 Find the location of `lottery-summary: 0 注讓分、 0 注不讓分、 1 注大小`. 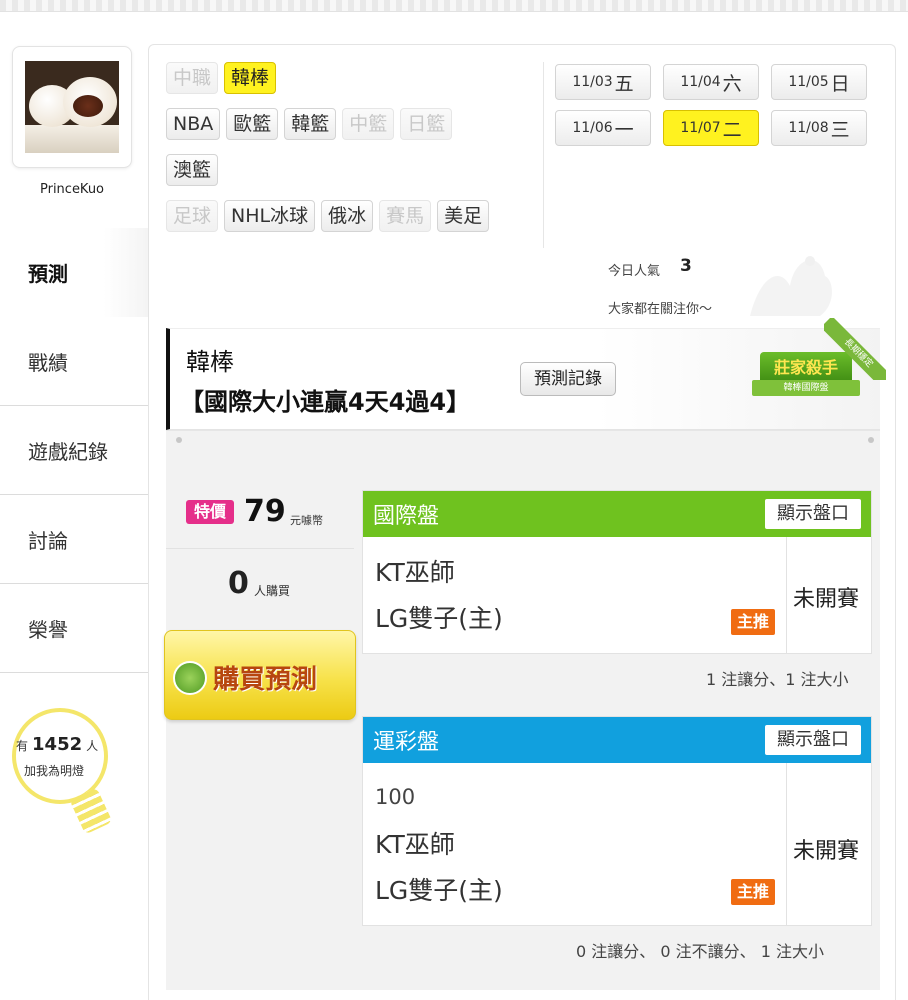

lottery-summary: 0 注讓分、 0 注不讓分、 1 注大小 is located at coordinates (700, 951).